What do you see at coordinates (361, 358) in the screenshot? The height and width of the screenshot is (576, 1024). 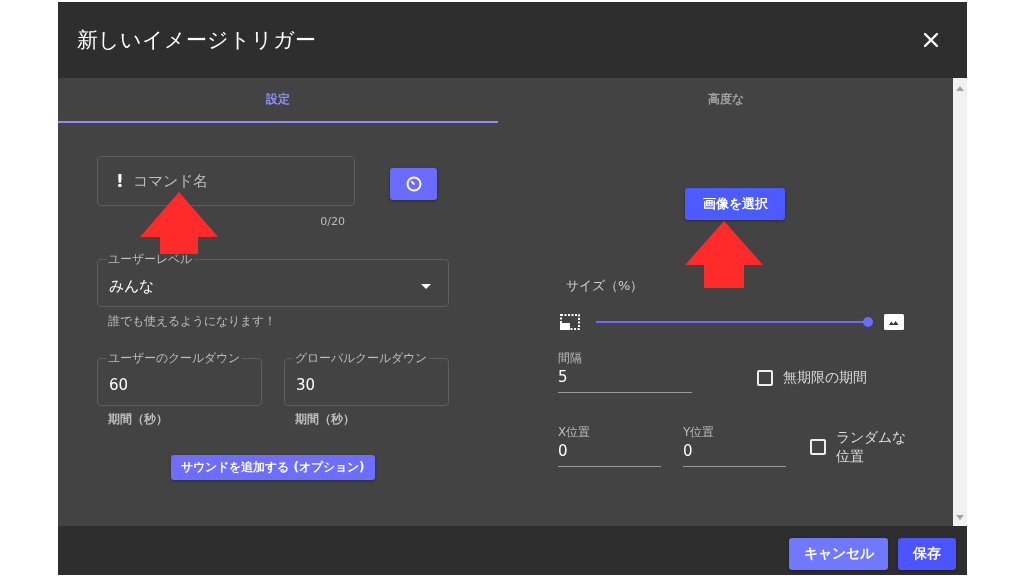 I see `field-label: グローバルクールダウン` at bounding box center [361, 358].